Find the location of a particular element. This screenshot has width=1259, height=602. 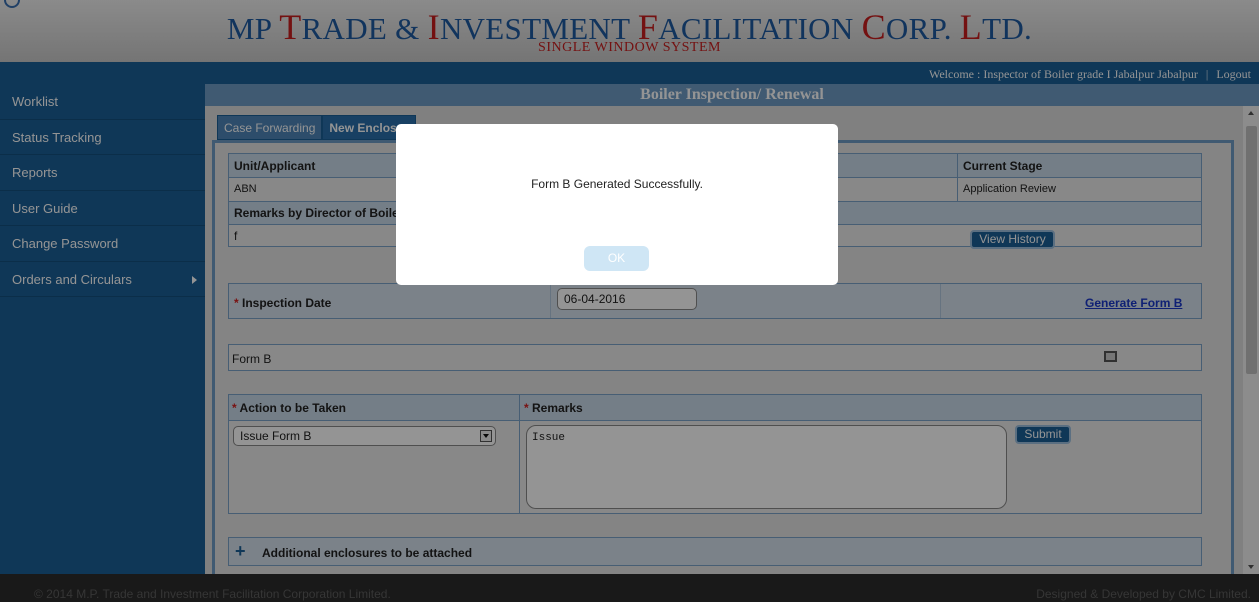

dialog-message: Form B Generated Successfully. is located at coordinates (617, 184).